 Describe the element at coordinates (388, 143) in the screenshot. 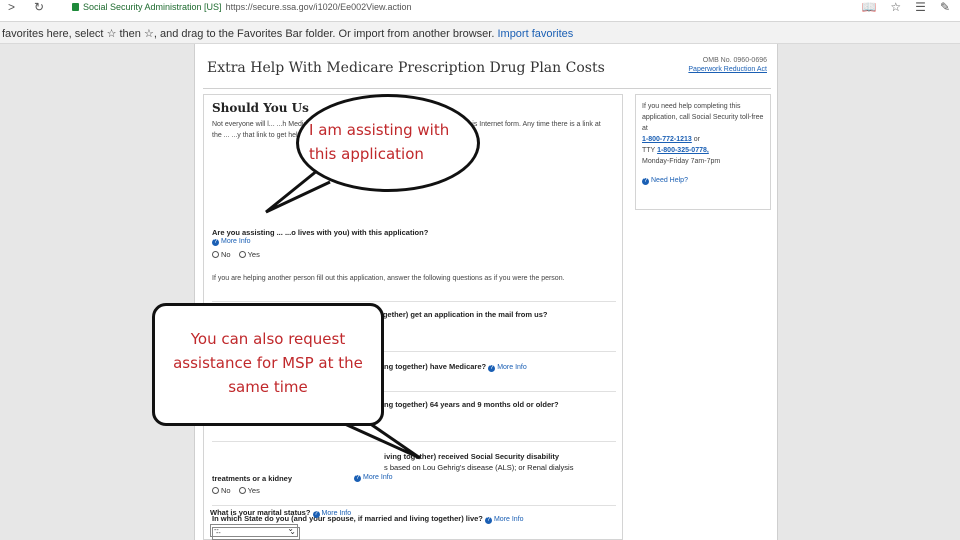

I see `callout-assisting: I am assisting with this application` at that location.